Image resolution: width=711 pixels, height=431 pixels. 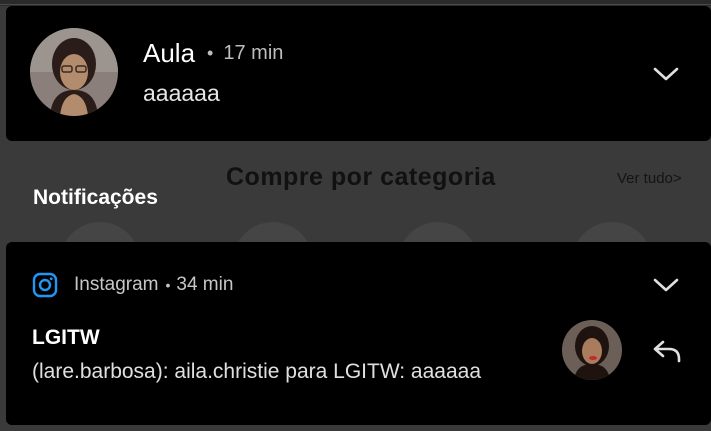 What do you see at coordinates (66, 337) in the screenshot?
I see `conversation-title: LGITW` at bounding box center [66, 337].